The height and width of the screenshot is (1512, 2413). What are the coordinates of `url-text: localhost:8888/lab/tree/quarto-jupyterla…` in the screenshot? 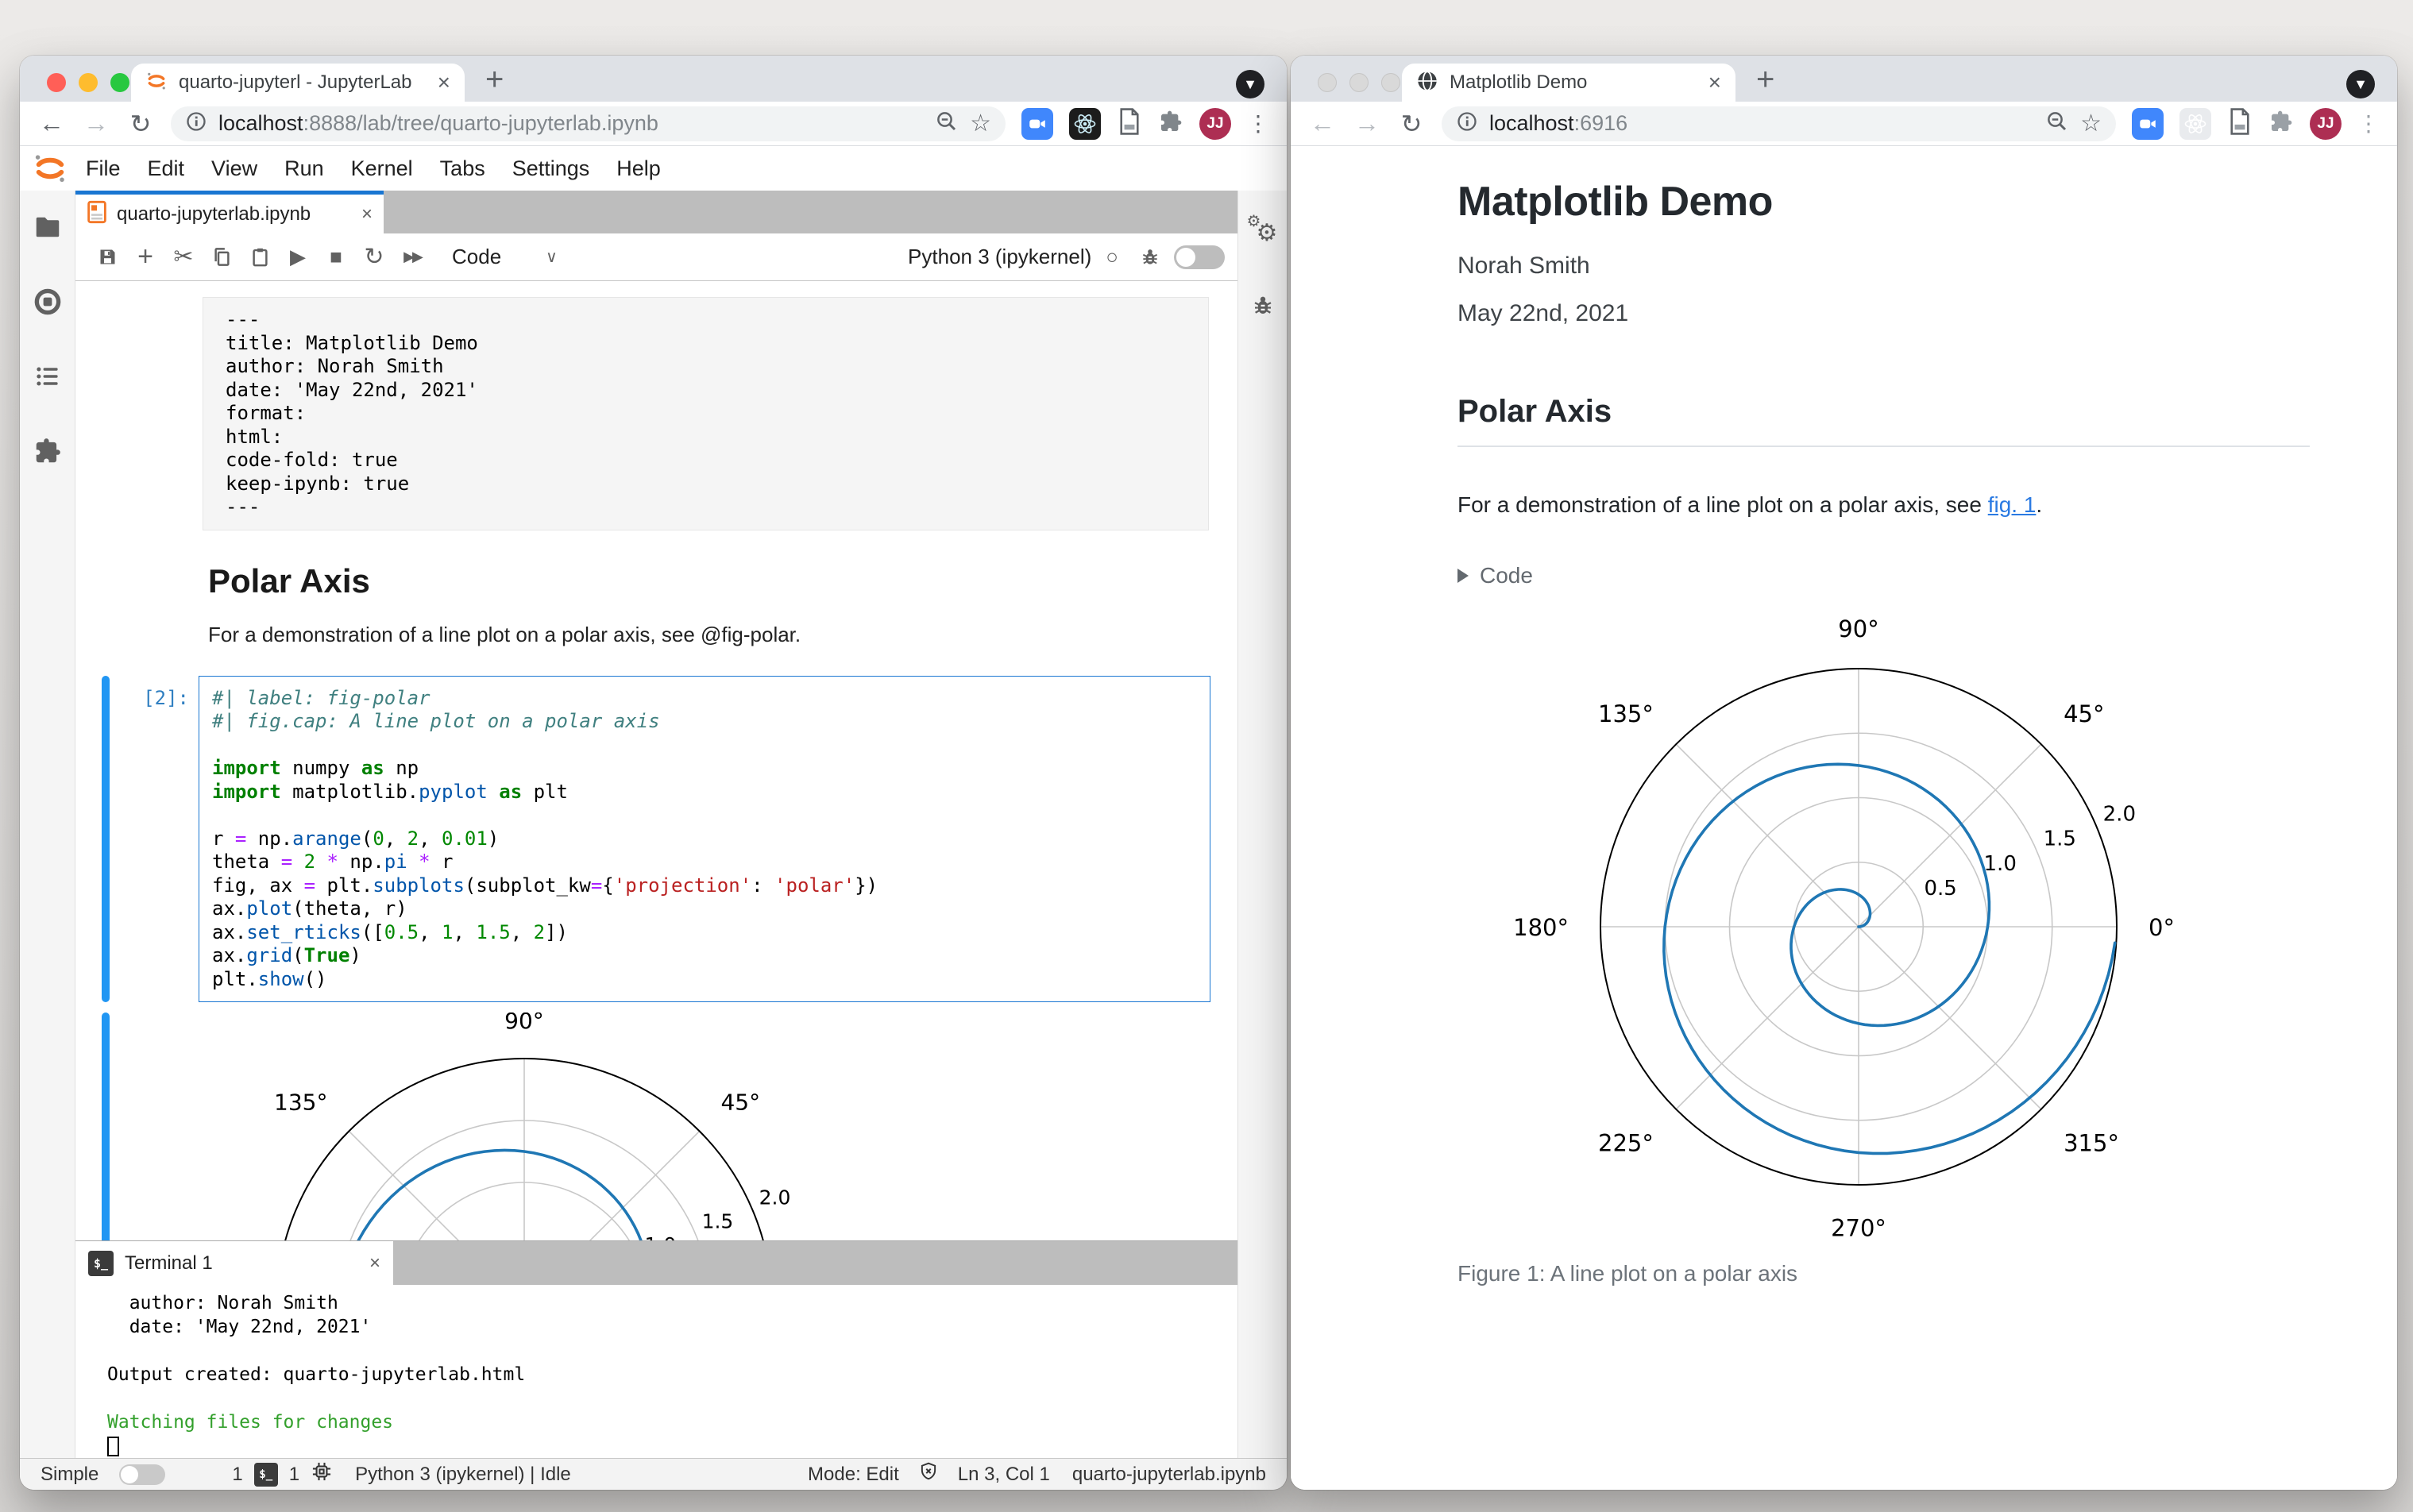 It's located at (571, 123).